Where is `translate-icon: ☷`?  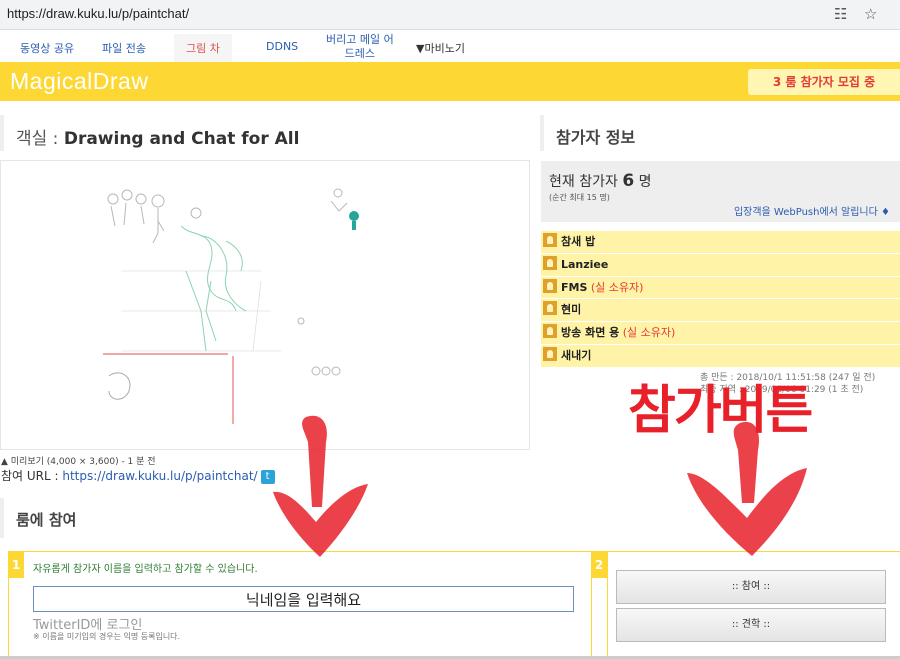 translate-icon: ☷ is located at coordinates (840, 14).